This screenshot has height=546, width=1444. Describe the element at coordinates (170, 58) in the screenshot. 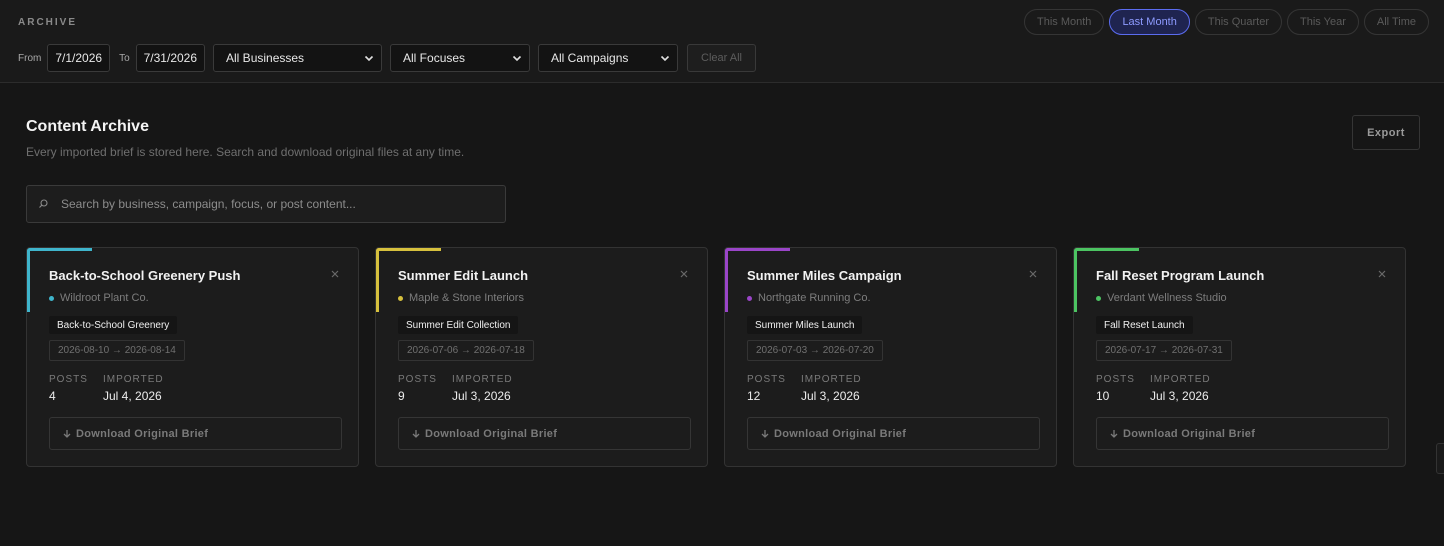

I see `to-date-input: 7/31/2026` at that location.